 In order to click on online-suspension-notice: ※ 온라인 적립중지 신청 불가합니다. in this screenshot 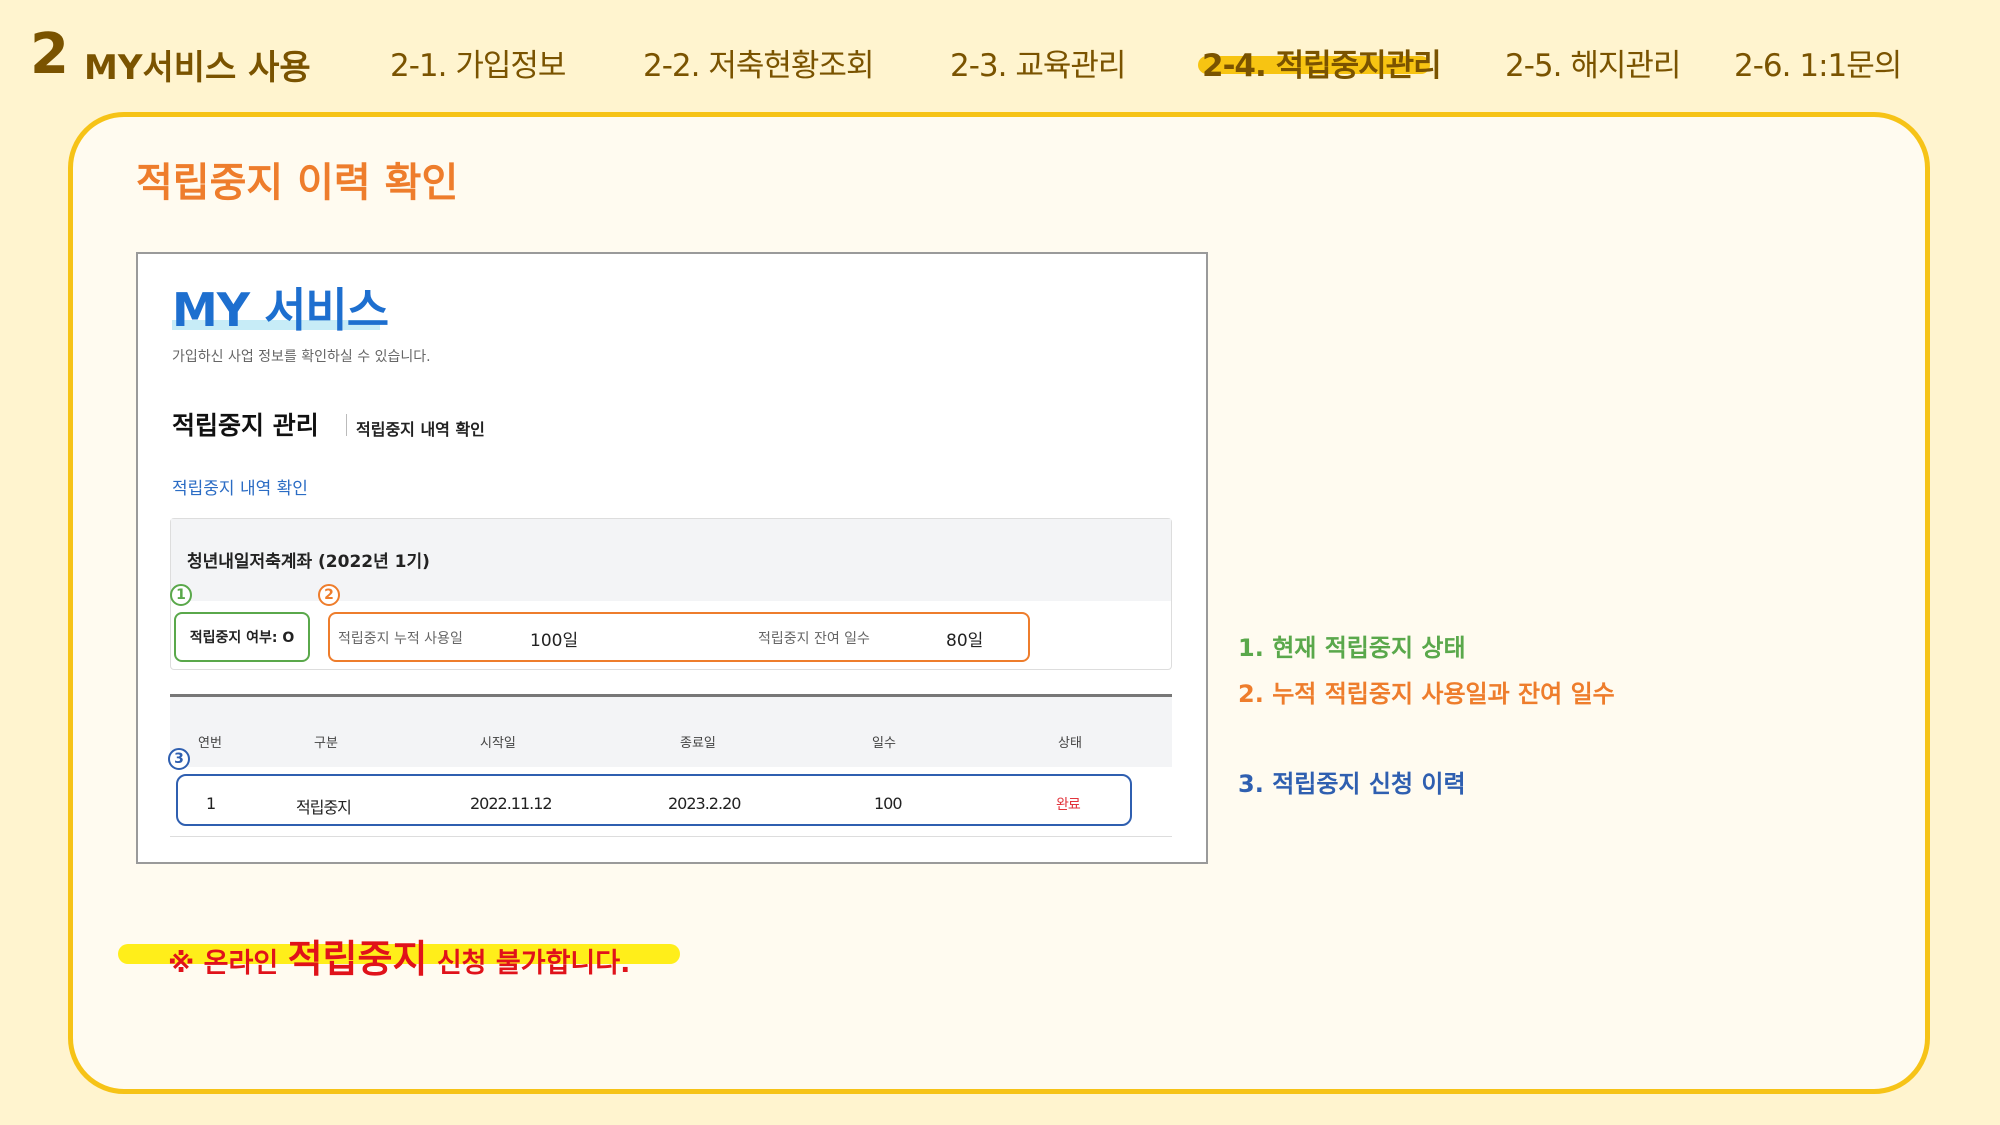, I will do `click(399, 955)`.